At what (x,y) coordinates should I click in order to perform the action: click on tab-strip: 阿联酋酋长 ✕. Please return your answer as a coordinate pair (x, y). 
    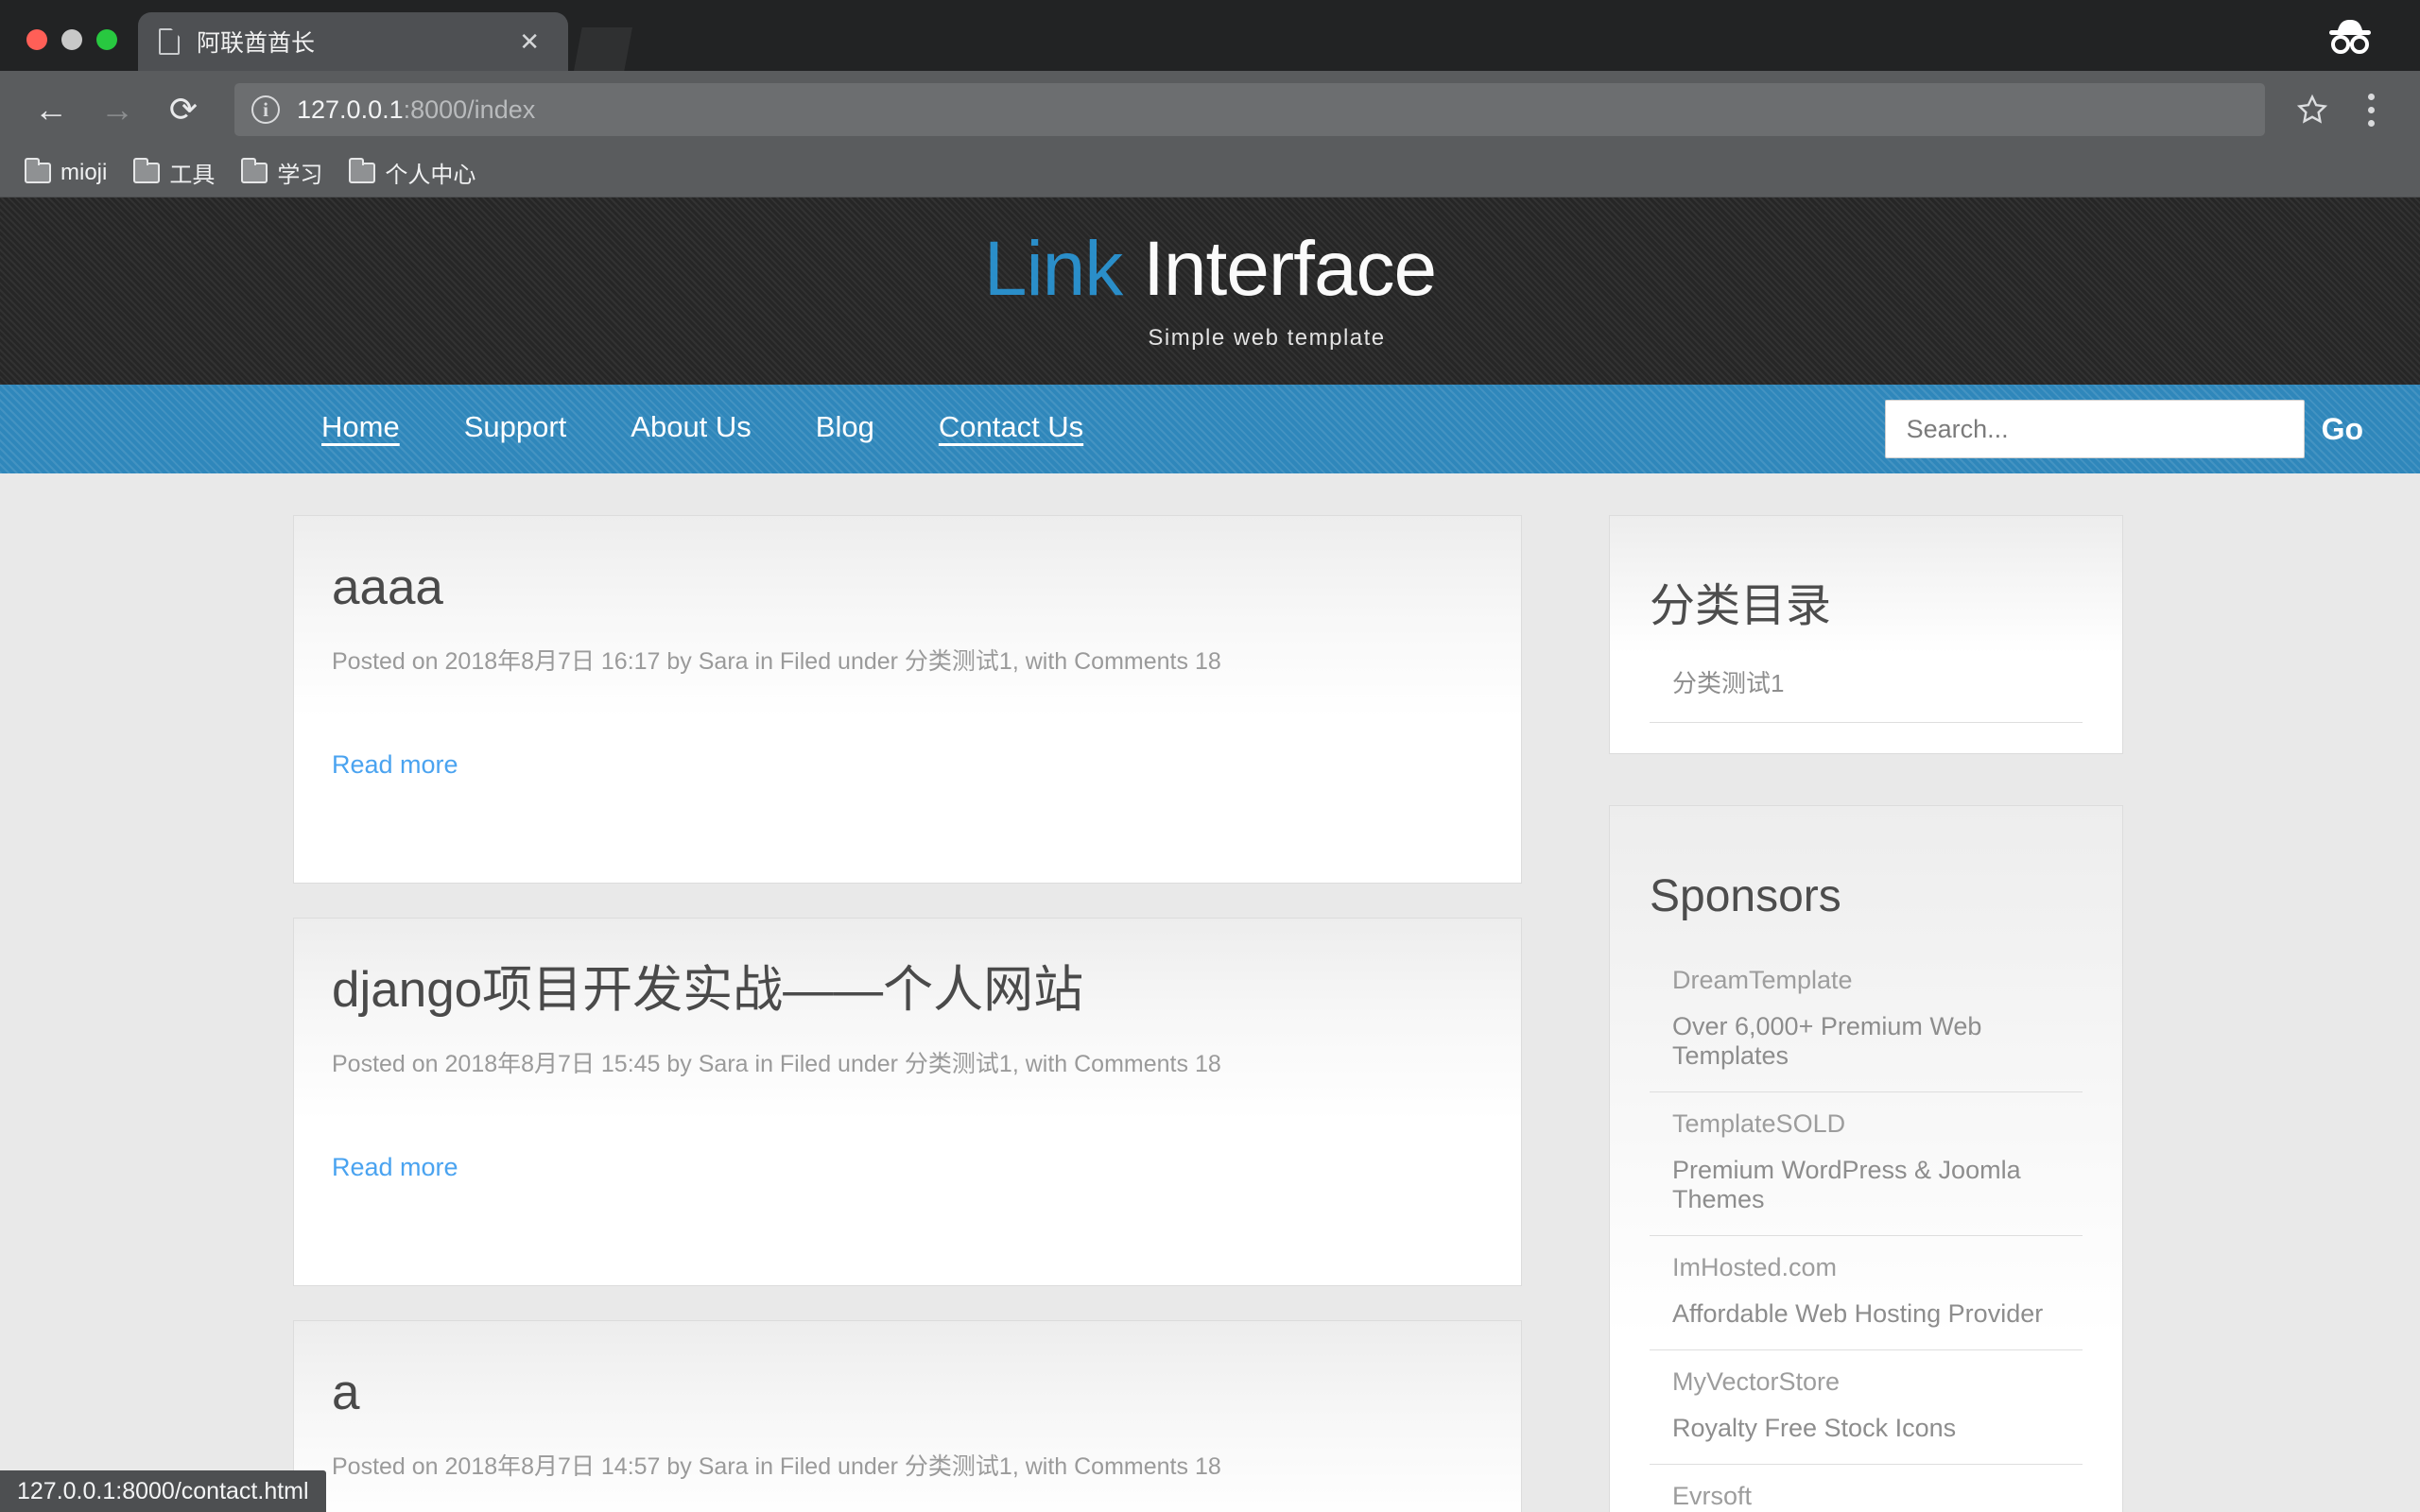
    Looking at the image, I should click on (375, 35).